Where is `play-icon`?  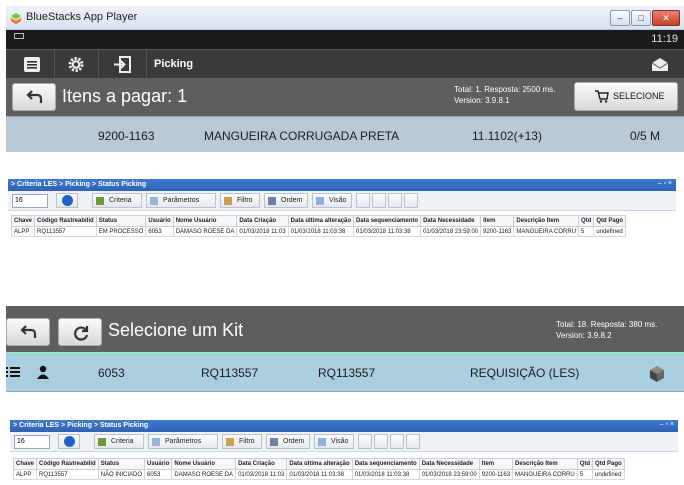 play-icon is located at coordinates (69, 441).